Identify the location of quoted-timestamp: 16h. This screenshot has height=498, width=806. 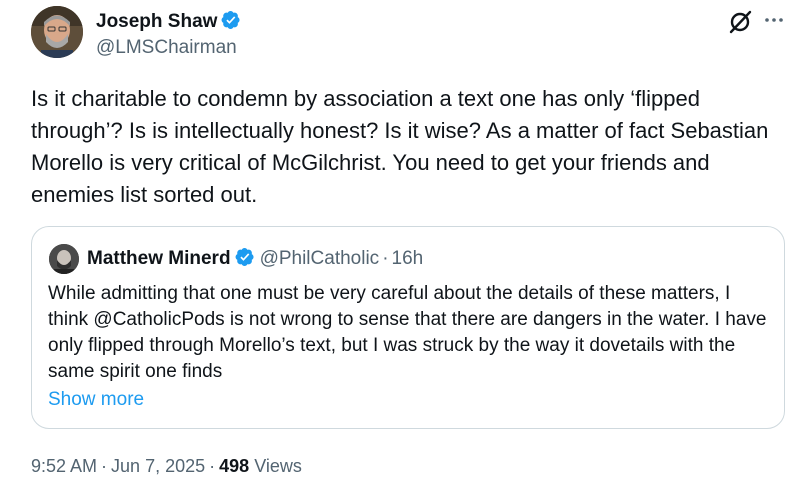
(408, 258).